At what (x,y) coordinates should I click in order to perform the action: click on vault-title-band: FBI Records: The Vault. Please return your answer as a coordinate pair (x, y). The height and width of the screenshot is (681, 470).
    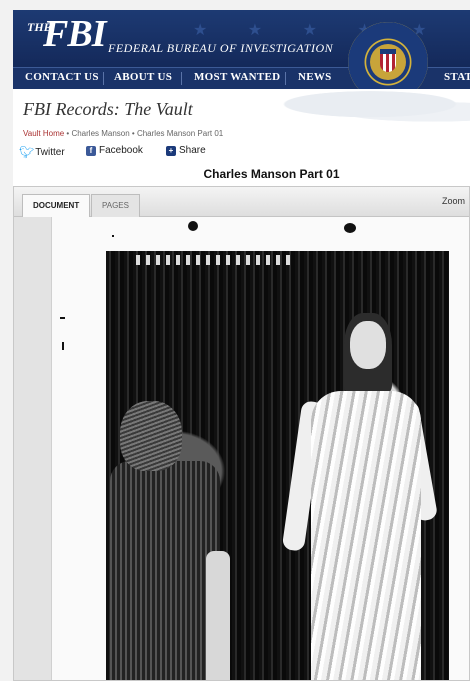
    Looking at the image, I should click on (241, 108).